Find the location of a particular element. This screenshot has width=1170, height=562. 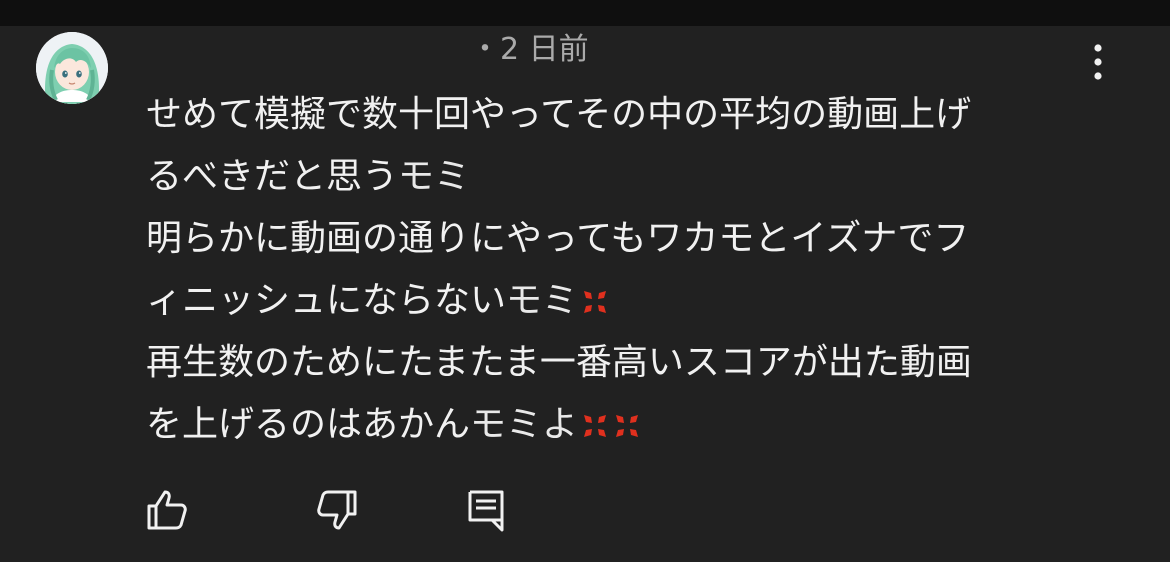

thumbs-down-icon is located at coordinates (337, 510).